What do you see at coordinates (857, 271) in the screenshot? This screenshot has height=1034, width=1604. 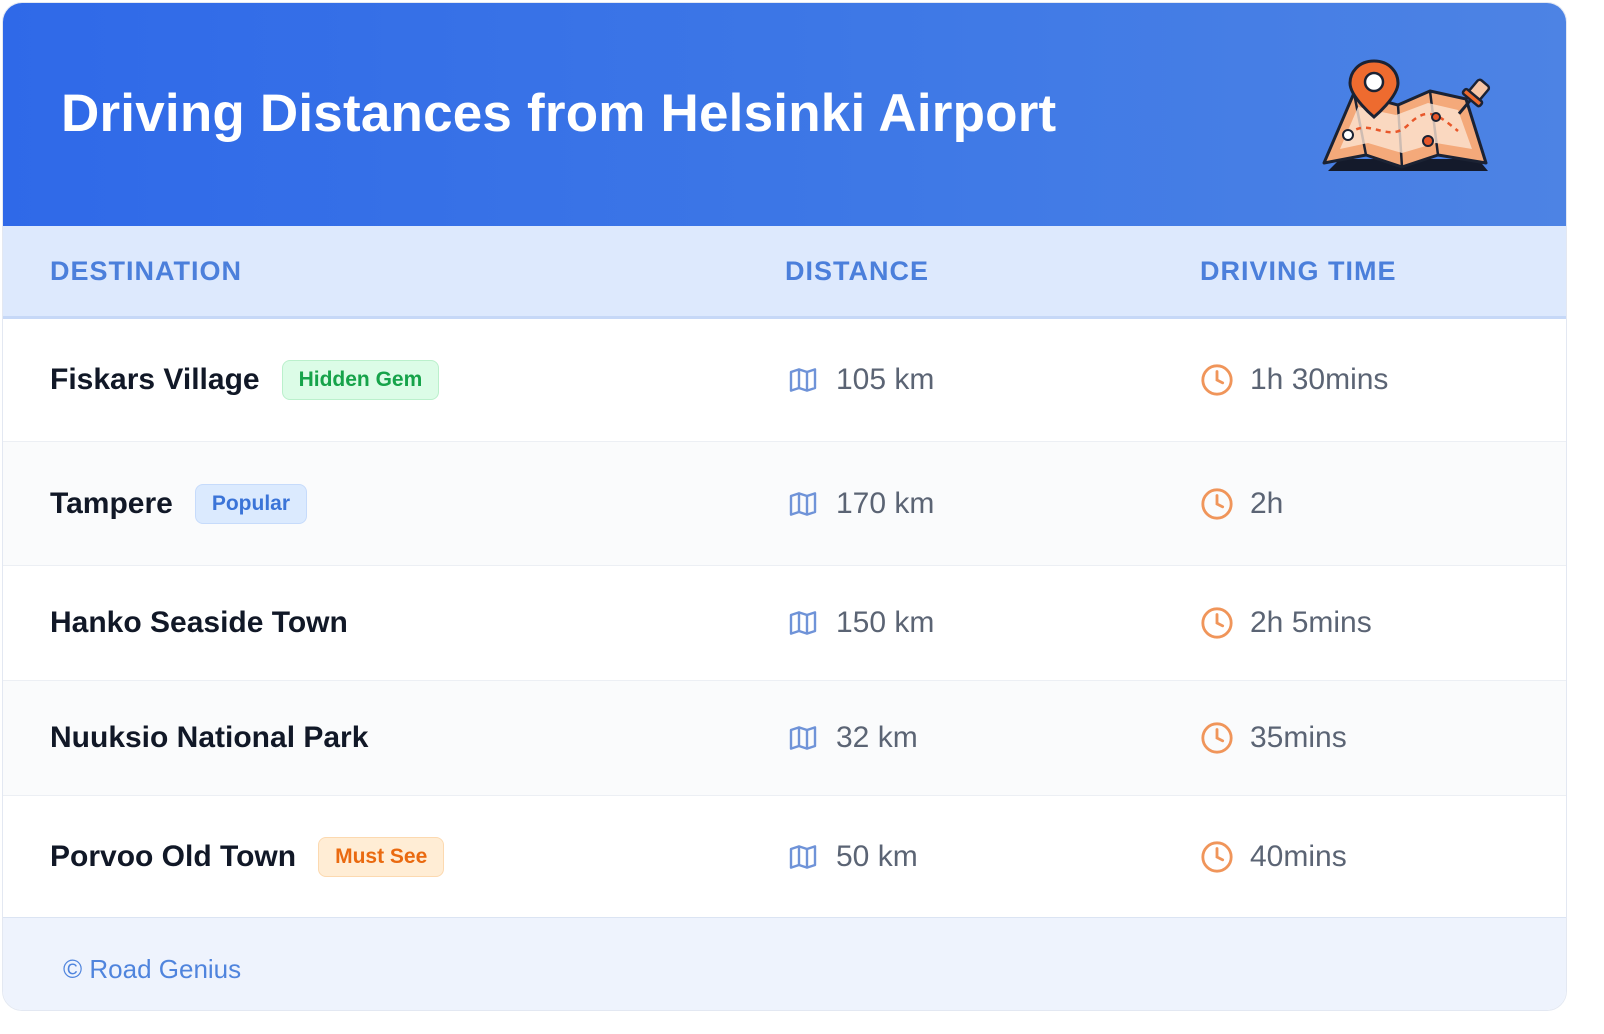 I see `column-header-distance: DISTANCE` at bounding box center [857, 271].